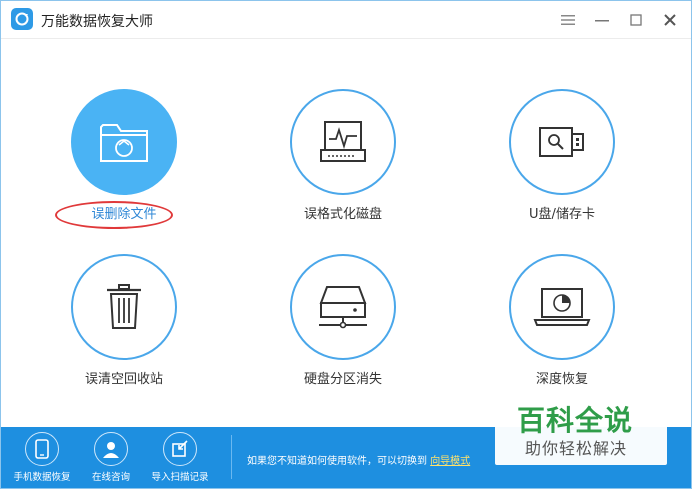 This screenshot has height=489, width=692. I want to click on import-icon, so click(180, 448).